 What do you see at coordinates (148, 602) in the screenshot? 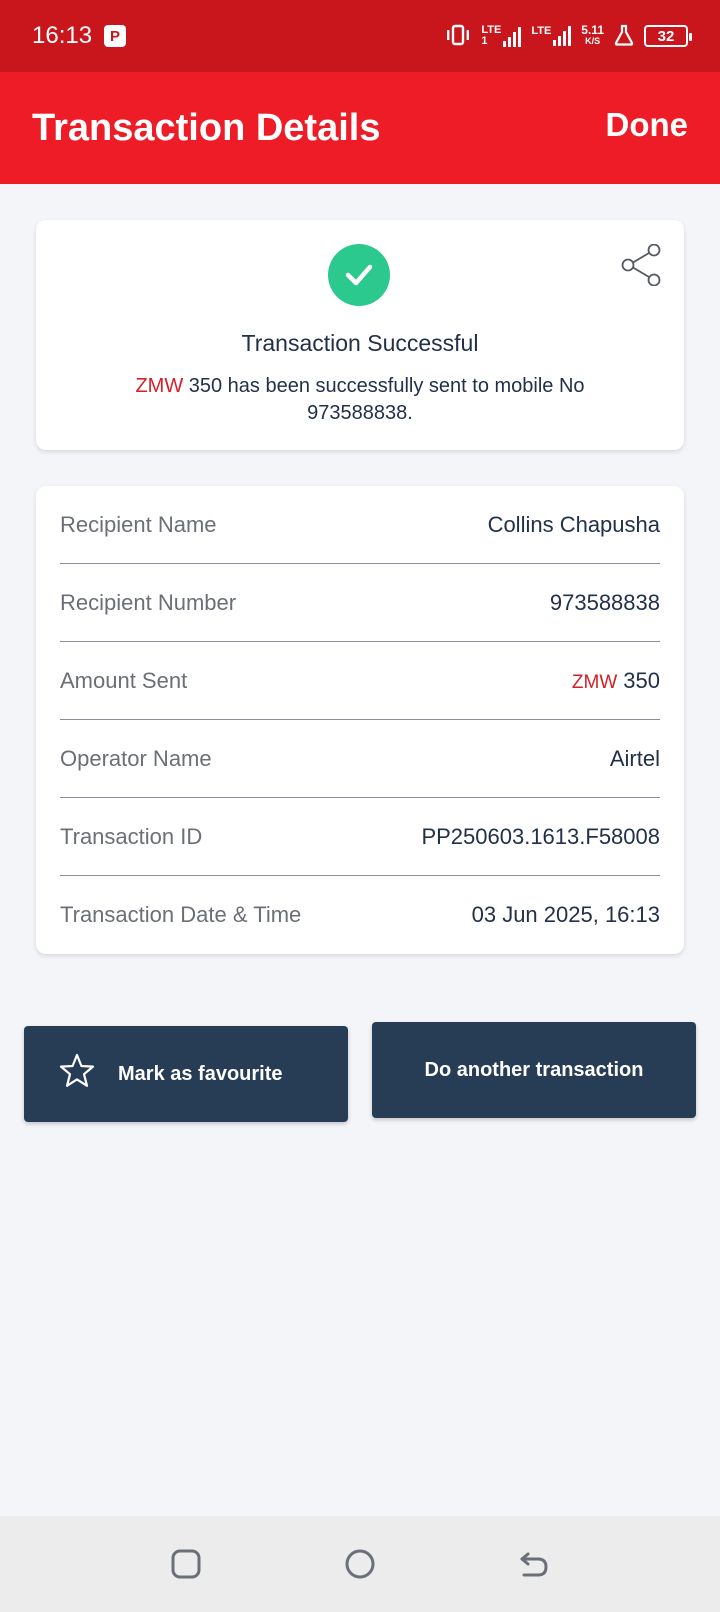
I see `detail-label: Recipient Number` at bounding box center [148, 602].